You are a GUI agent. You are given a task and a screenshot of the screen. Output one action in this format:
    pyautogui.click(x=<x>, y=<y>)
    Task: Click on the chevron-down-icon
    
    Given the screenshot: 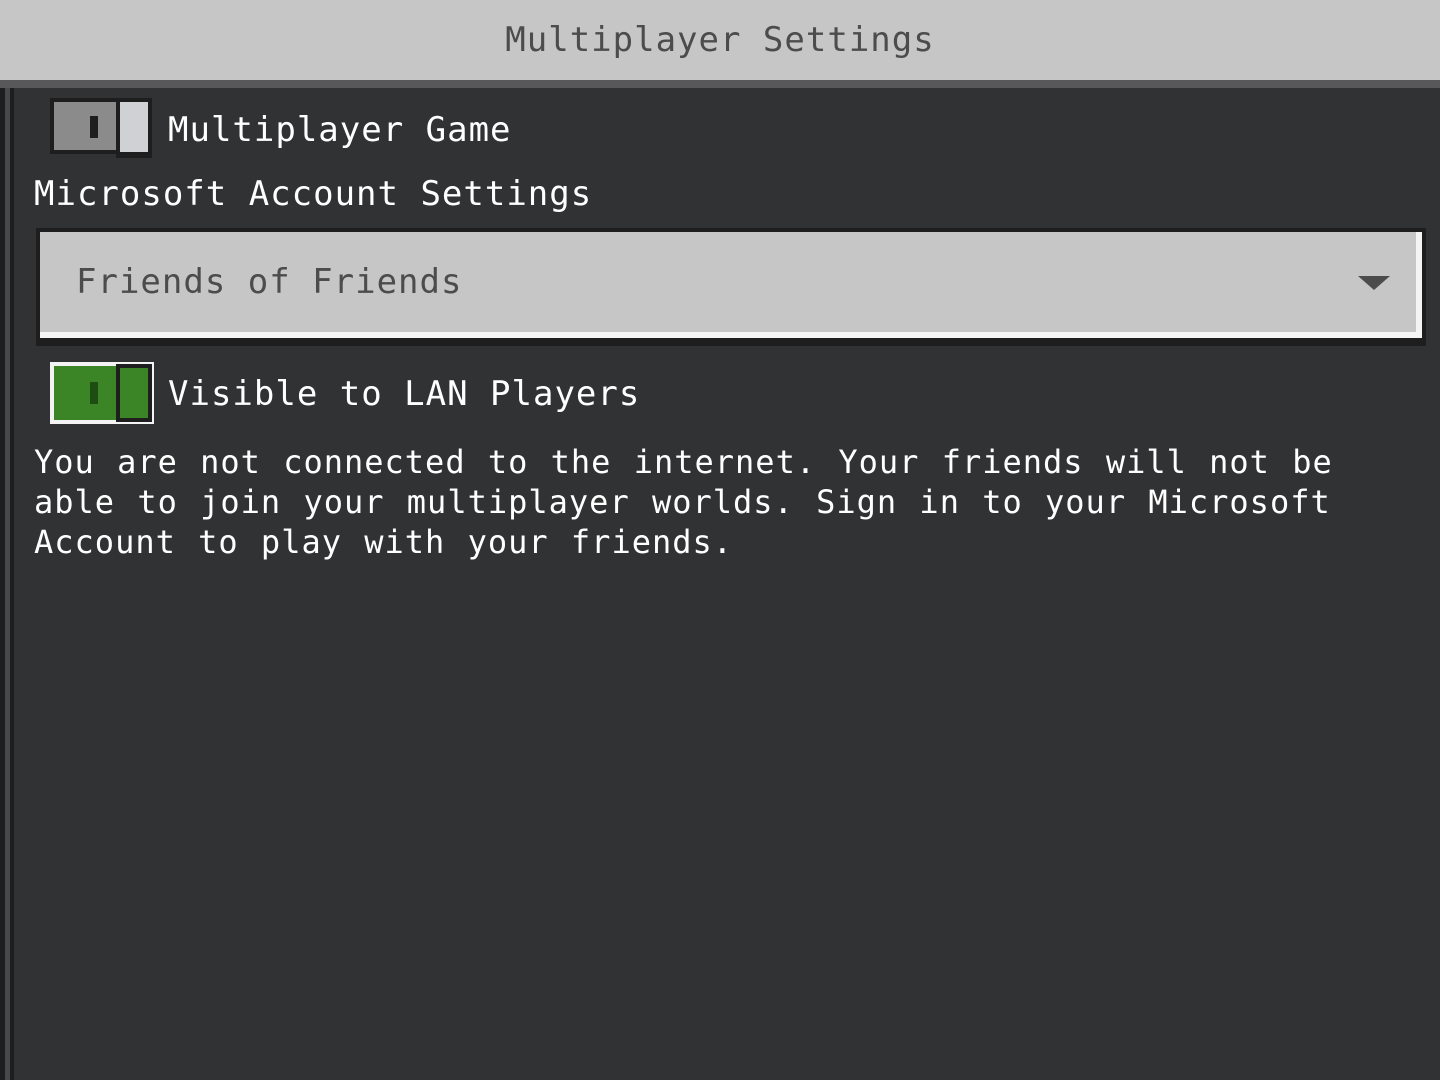 What is the action you would take?
    pyautogui.click(x=1374, y=283)
    